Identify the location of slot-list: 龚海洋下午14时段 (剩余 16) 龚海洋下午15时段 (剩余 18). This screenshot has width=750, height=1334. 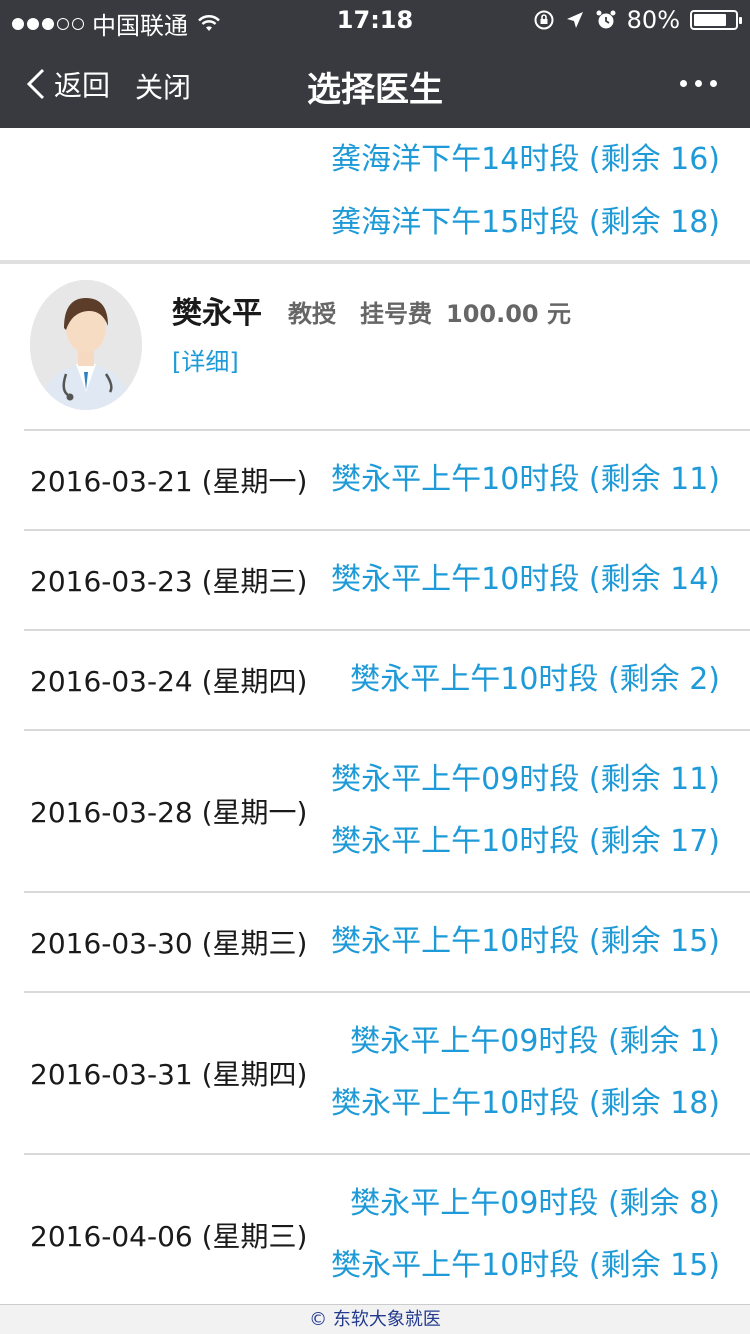
(375, 191).